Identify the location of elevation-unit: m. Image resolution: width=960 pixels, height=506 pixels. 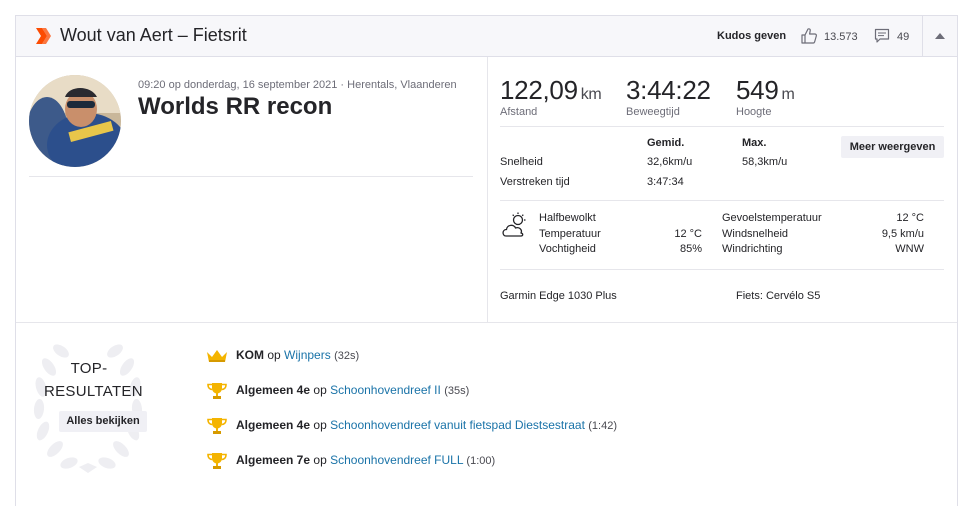
(788, 94).